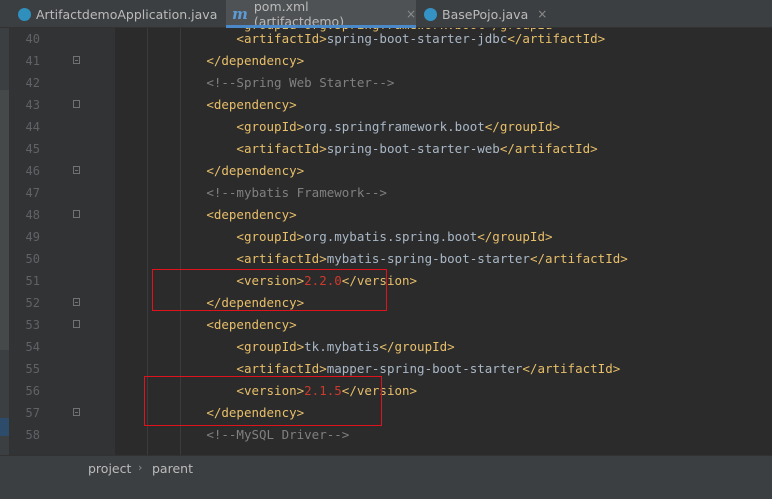  What do you see at coordinates (413, 148) in the screenshot?
I see `xml-text: spring-boot-starter-web` at bounding box center [413, 148].